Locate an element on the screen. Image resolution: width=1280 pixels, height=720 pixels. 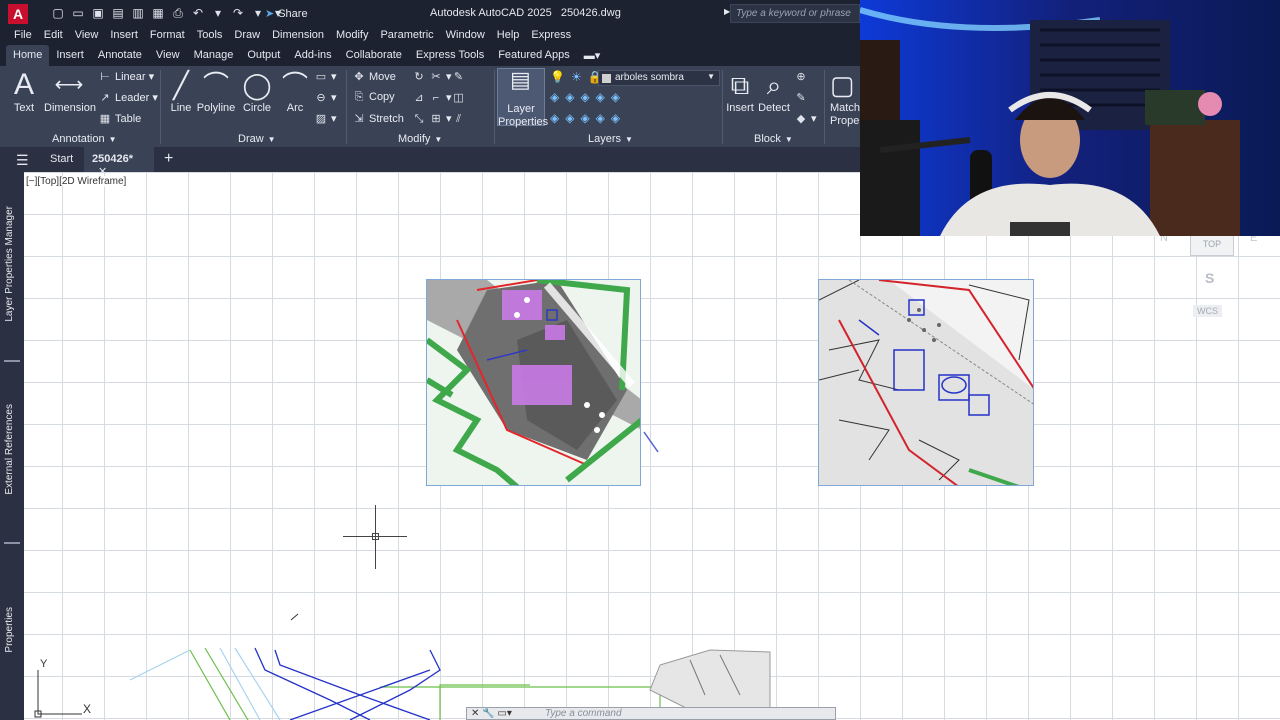
leader-button: ↗ Leader ▾ is located at coordinates (127, 97).